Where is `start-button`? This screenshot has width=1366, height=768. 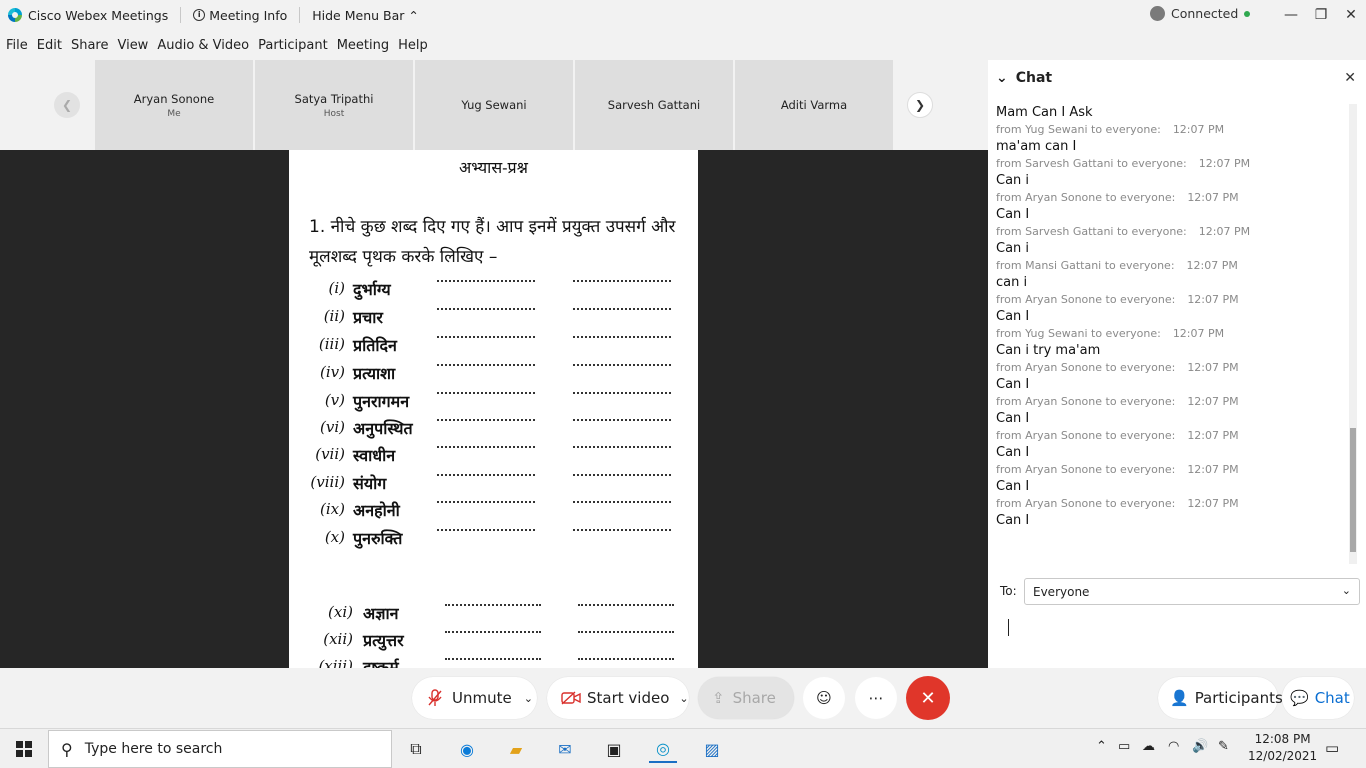 start-button is located at coordinates (24, 749).